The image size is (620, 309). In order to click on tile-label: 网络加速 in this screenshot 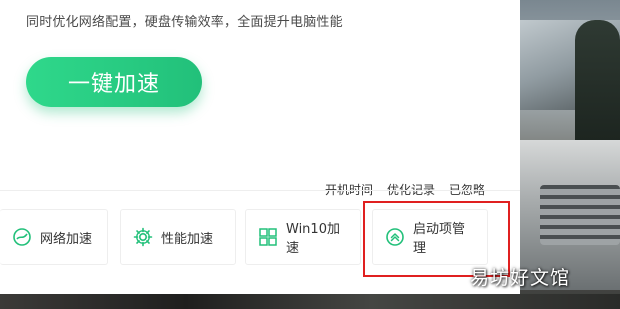, I will do `click(66, 239)`.